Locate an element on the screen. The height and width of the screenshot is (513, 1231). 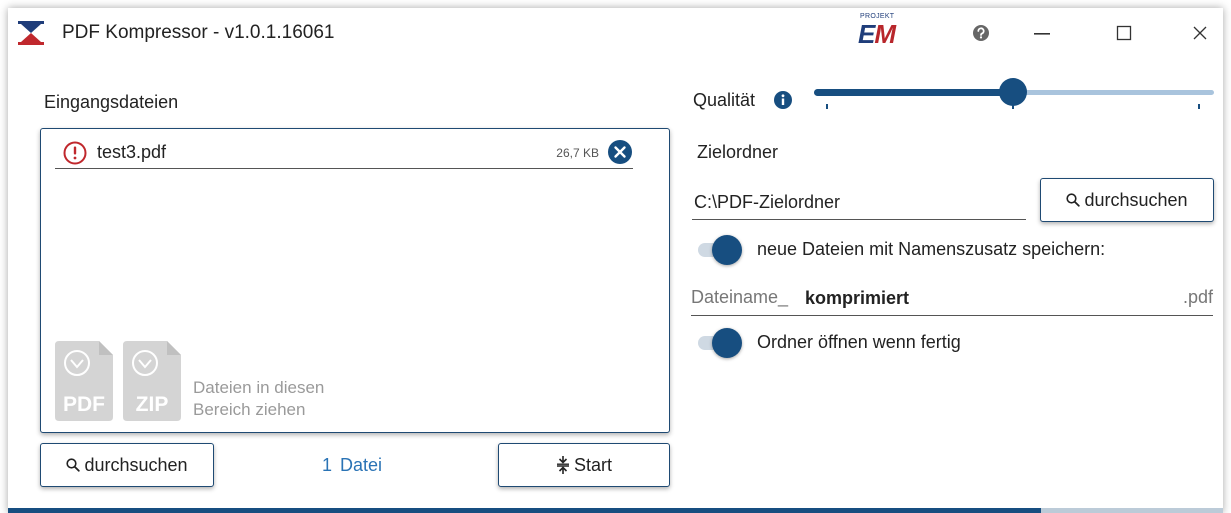
file-size: 26,7 KB is located at coordinates (577, 153).